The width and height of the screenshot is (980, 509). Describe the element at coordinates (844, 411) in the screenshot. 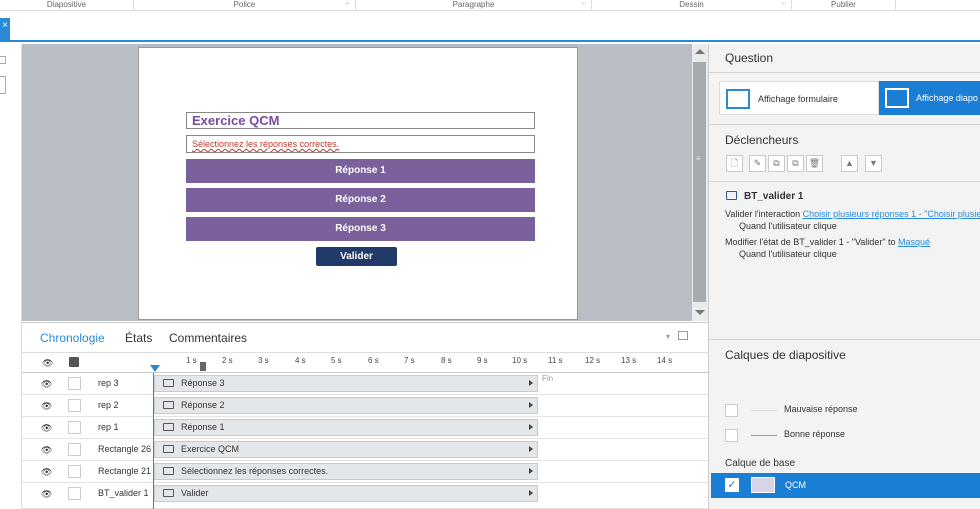

I see `layer-row: Mauvaise réponse` at that location.